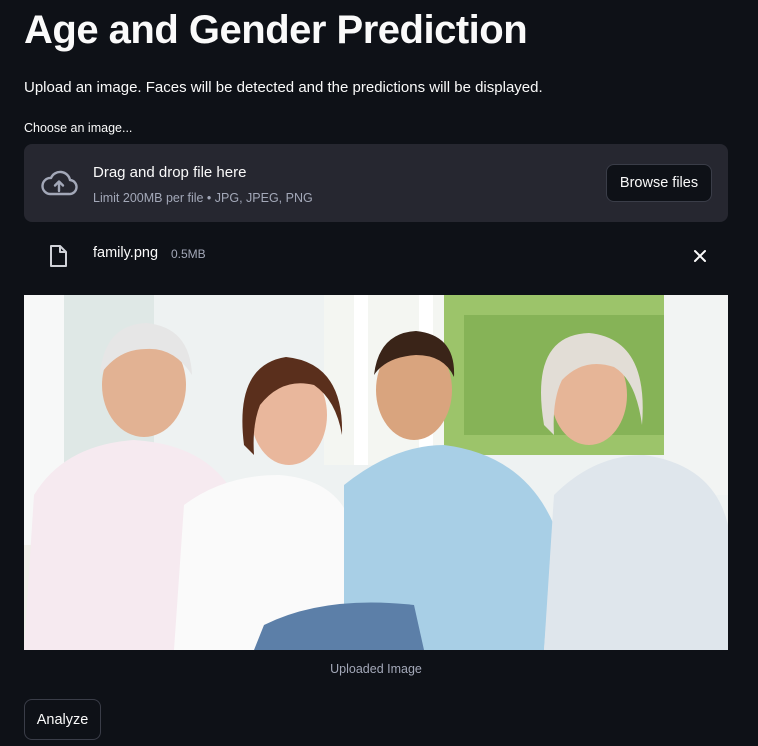 This screenshot has width=758, height=746. I want to click on page-title: Age and Gender Prediction, so click(276, 30).